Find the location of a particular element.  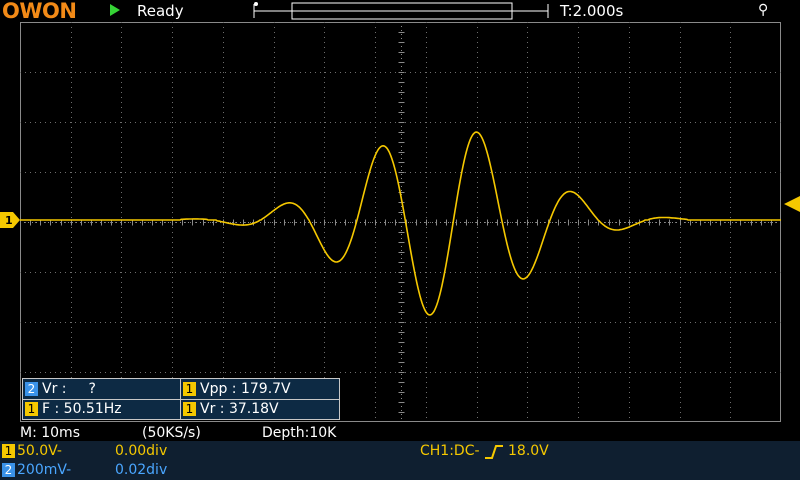

ch1-volts-div: 50.0V- is located at coordinates (39, 451).